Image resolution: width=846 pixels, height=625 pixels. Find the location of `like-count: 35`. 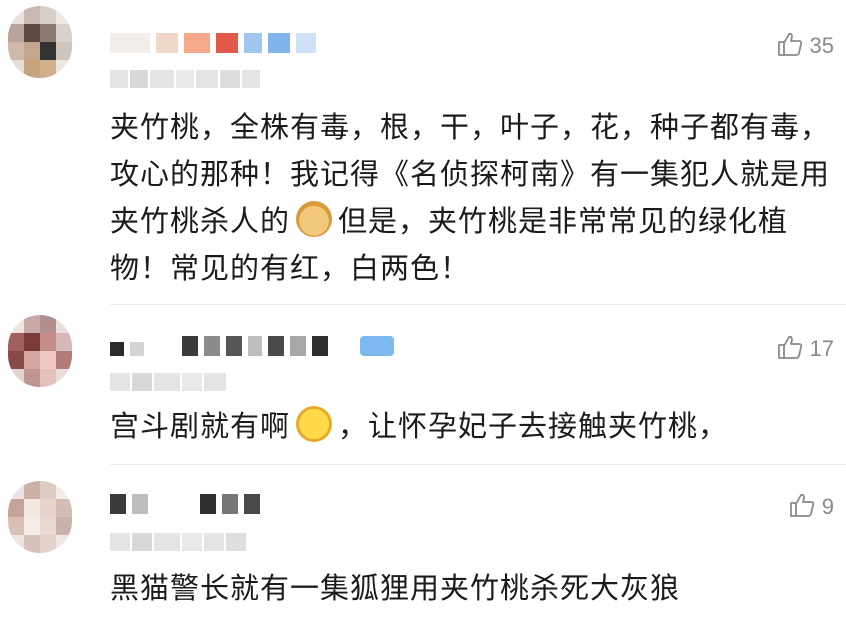

like-count: 35 is located at coordinates (821, 45).